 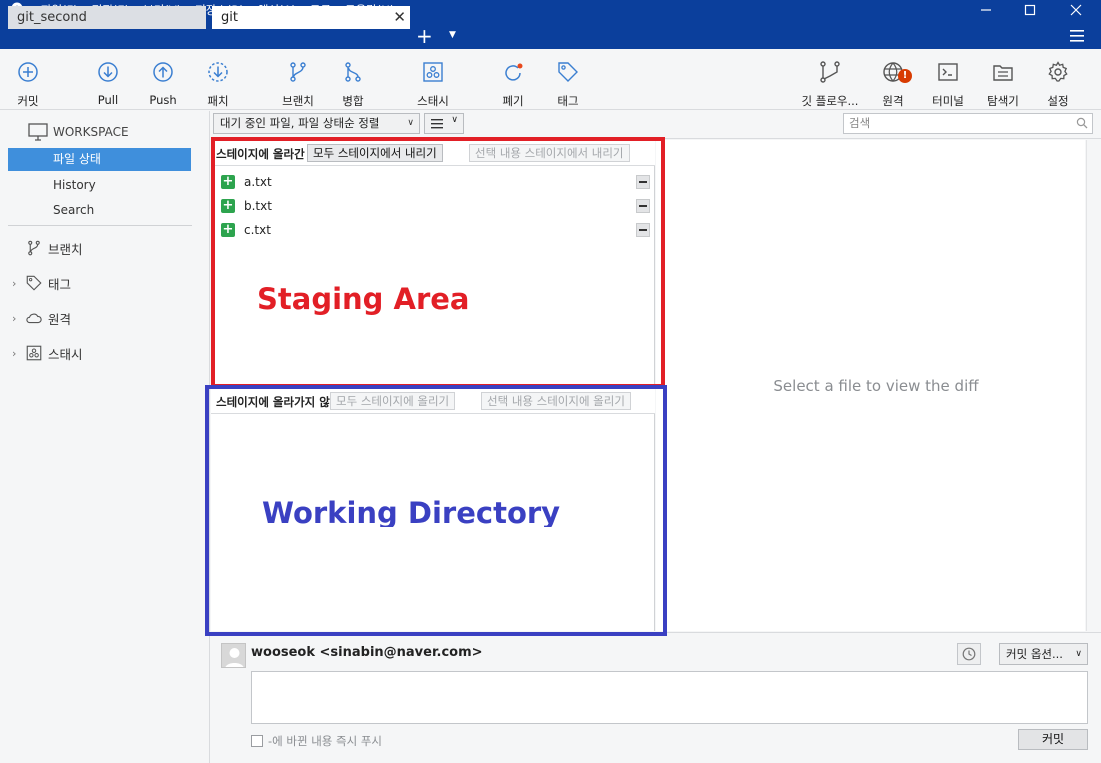 I want to click on diff-scrollbar, so click(x=1093, y=385).